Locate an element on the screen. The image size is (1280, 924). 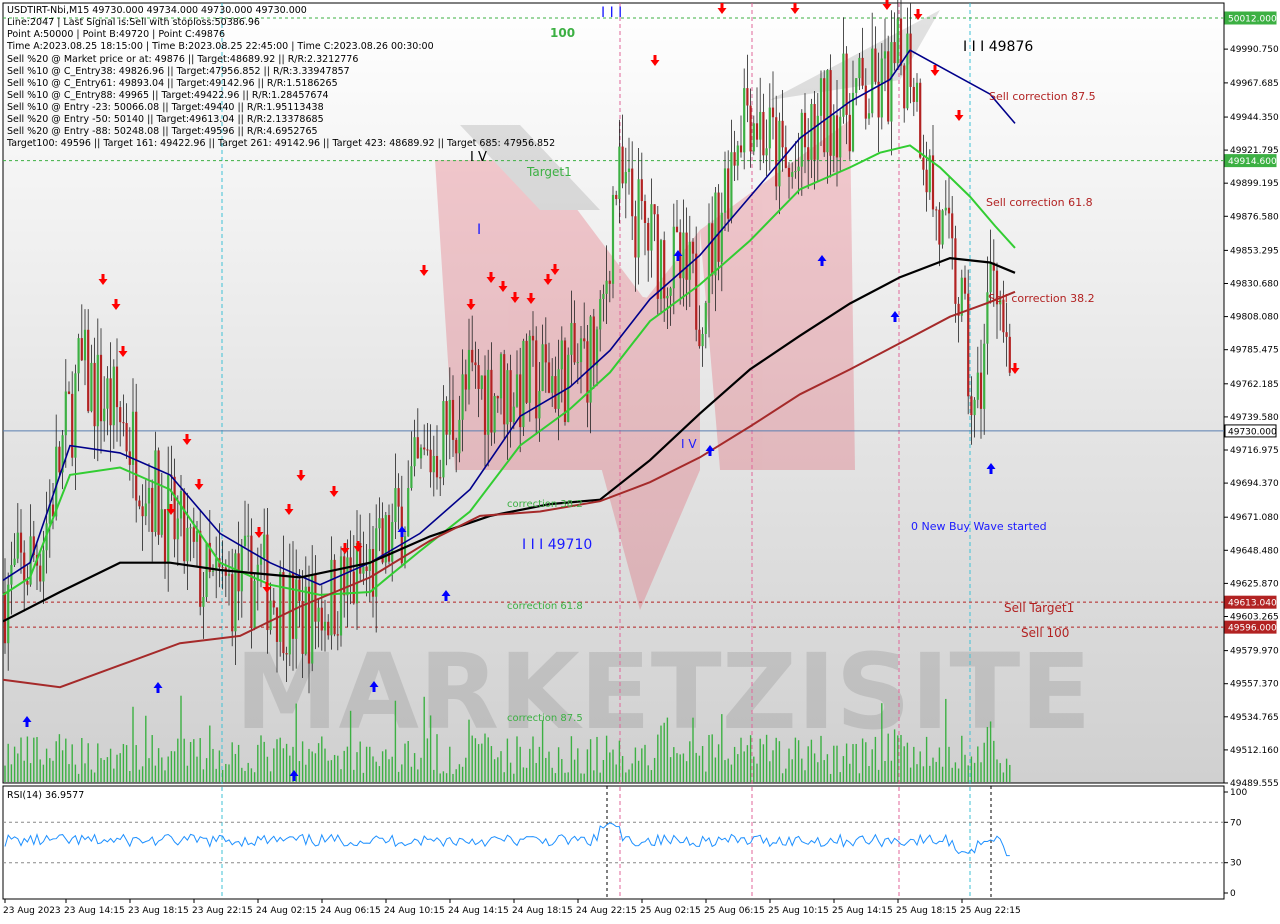
price-tick-label: 49694.370 is located at coordinates (1254, 484).